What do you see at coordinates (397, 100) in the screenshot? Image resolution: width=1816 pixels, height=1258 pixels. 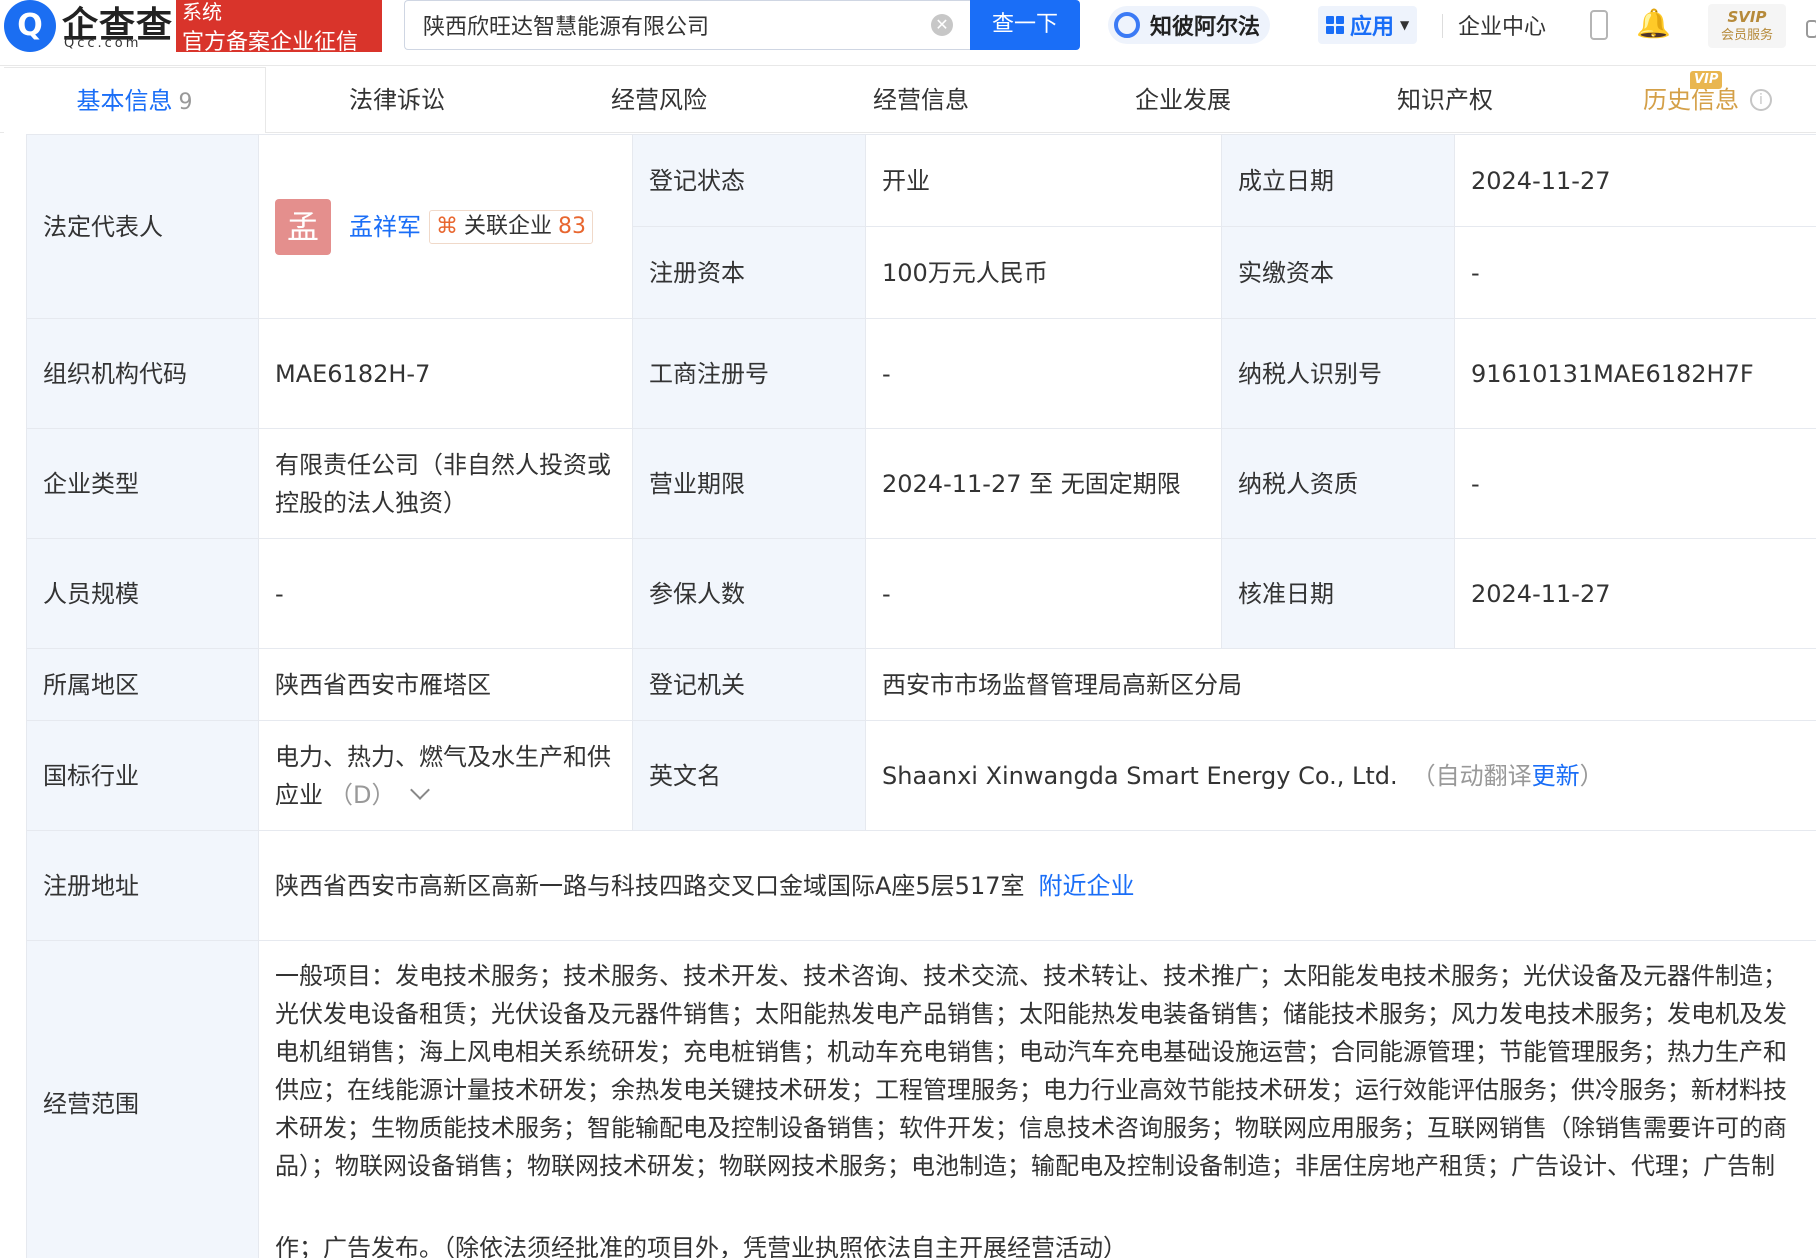 I see `tab-legal: 法律诉讼` at bounding box center [397, 100].